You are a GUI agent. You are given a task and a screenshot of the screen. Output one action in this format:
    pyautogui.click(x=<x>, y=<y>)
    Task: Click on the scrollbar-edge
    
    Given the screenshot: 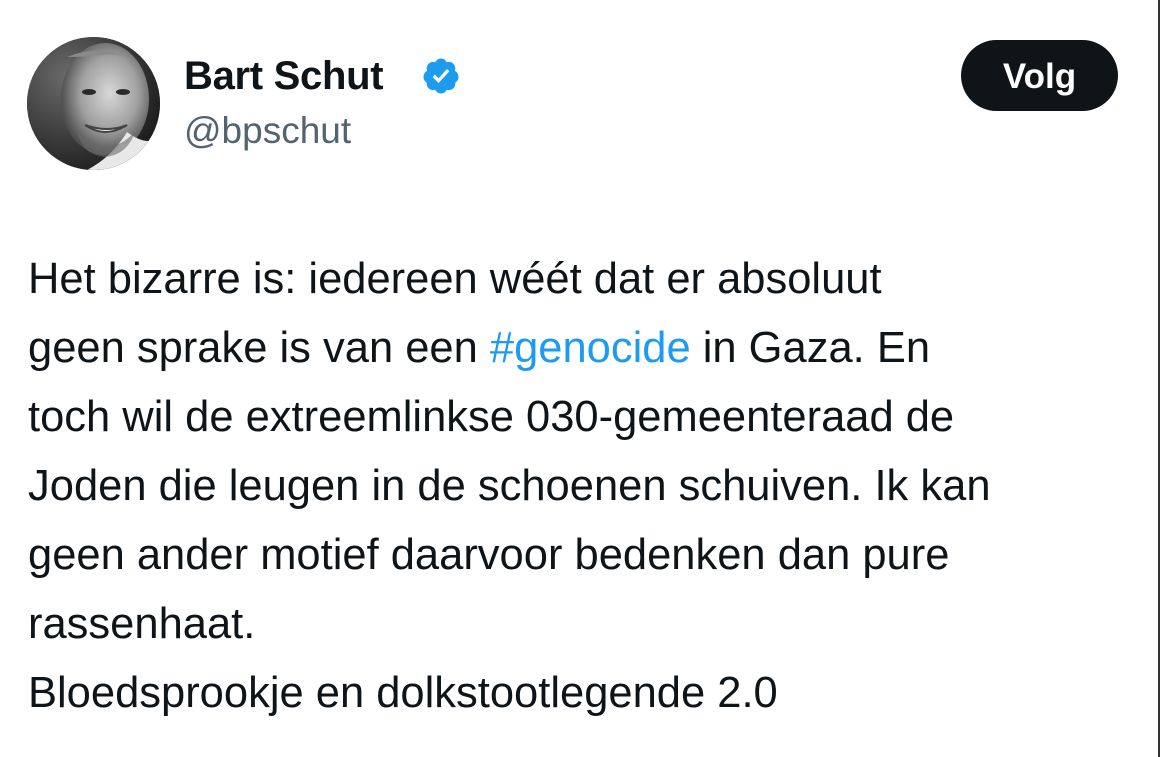 What is the action you would take?
    pyautogui.click(x=1159, y=378)
    